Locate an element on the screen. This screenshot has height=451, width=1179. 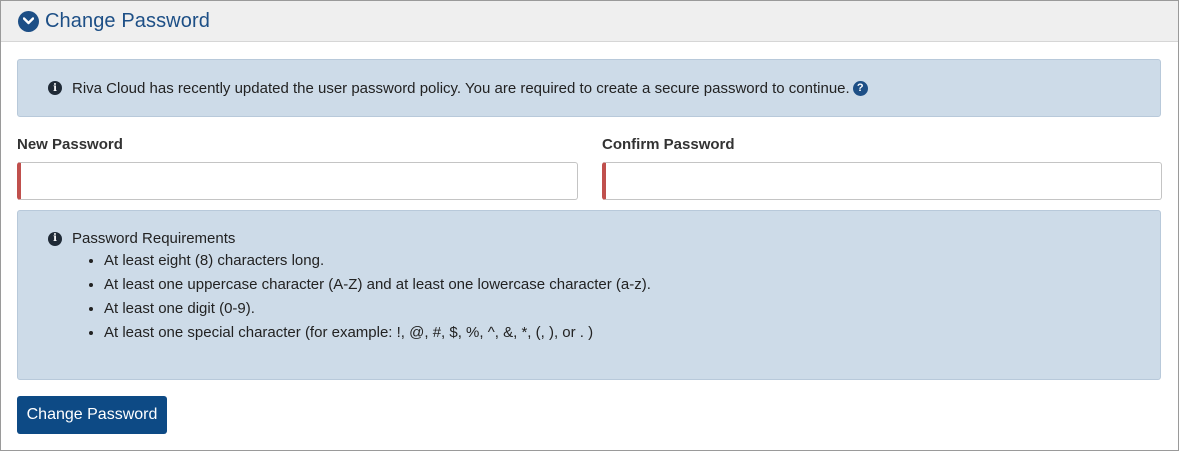
panel-title: Change Password is located at coordinates (127, 20).